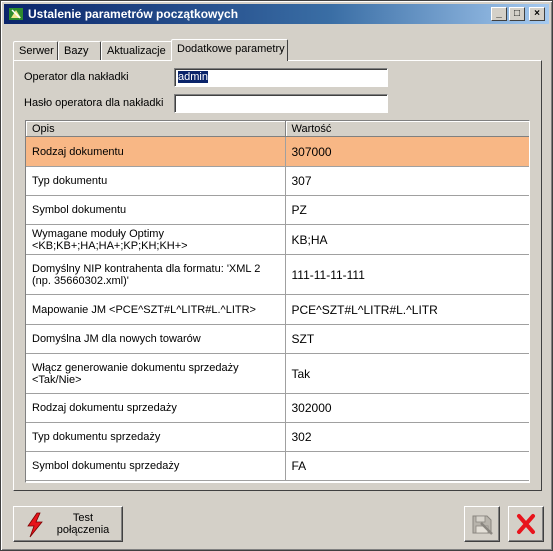 This screenshot has height=551, width=553. Describe the element at coordinates (407, 151) in the screenshot. I see `cell-wartosc: 307000` at that location.